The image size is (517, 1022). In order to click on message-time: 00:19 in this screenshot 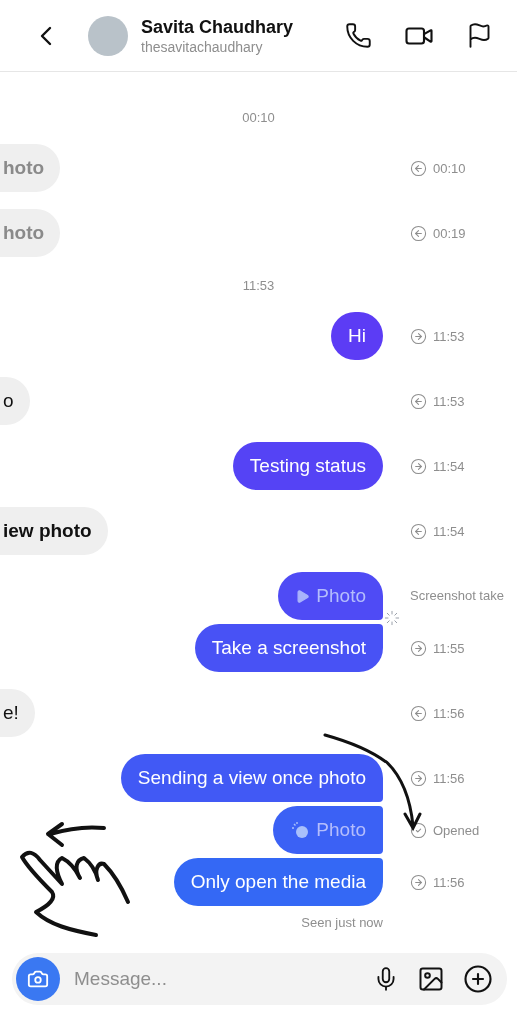, I will do `click(449, 233)`.